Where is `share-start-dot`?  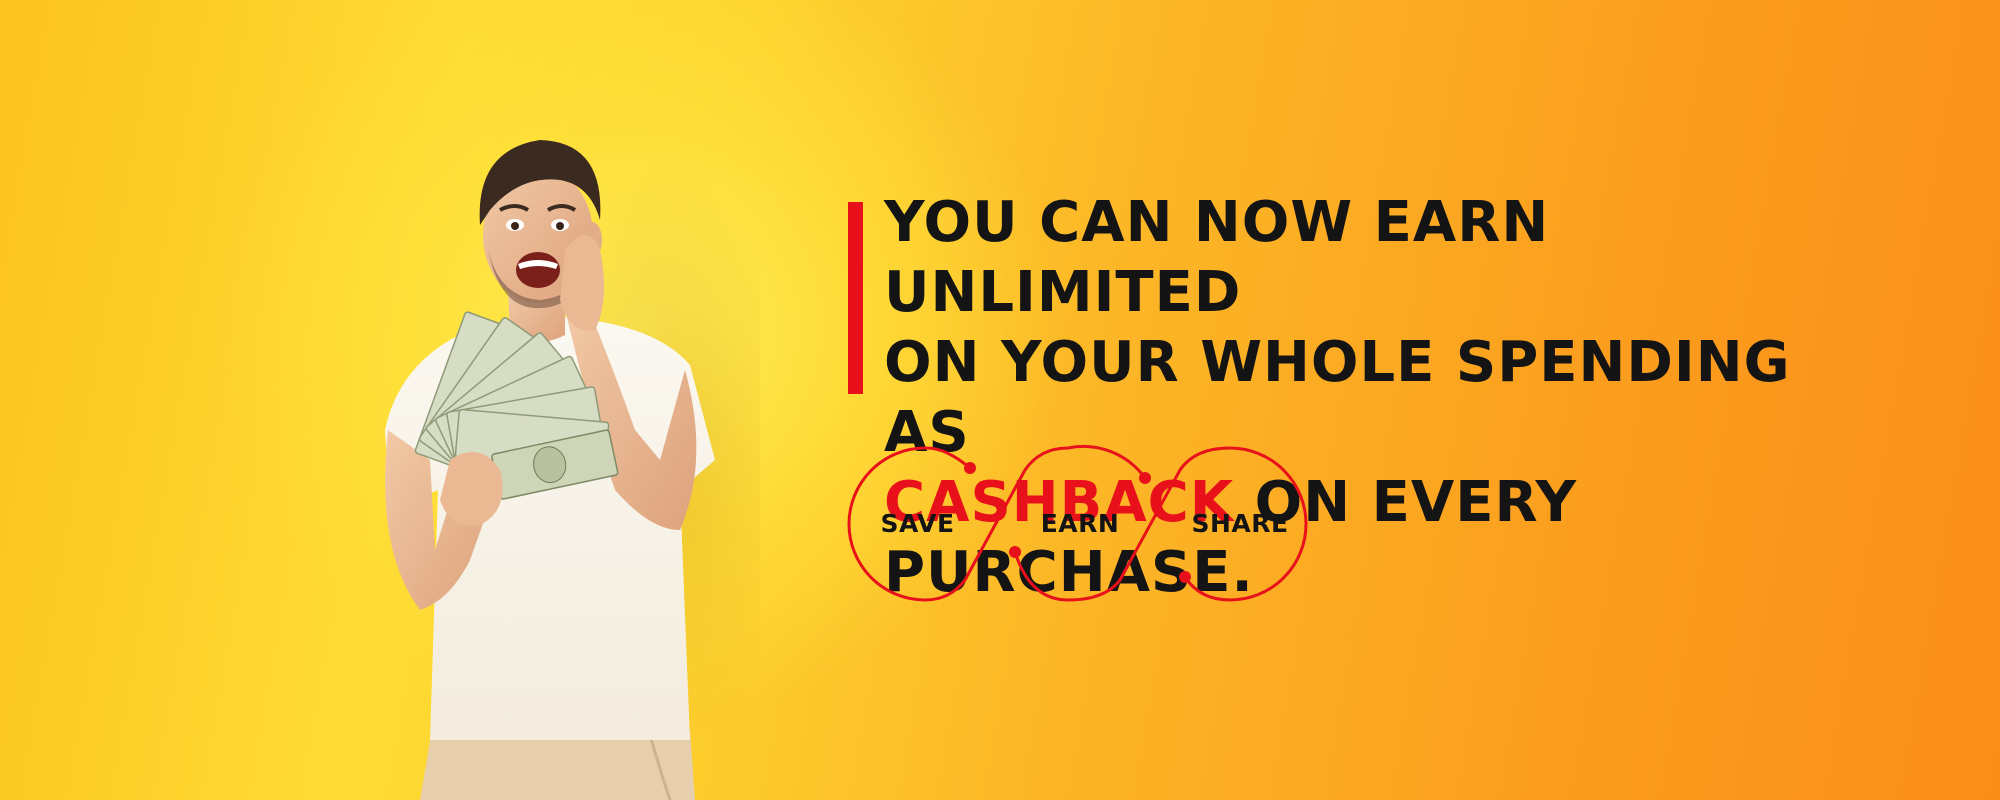
share-start-dot is located at coordinates (1185, 577).